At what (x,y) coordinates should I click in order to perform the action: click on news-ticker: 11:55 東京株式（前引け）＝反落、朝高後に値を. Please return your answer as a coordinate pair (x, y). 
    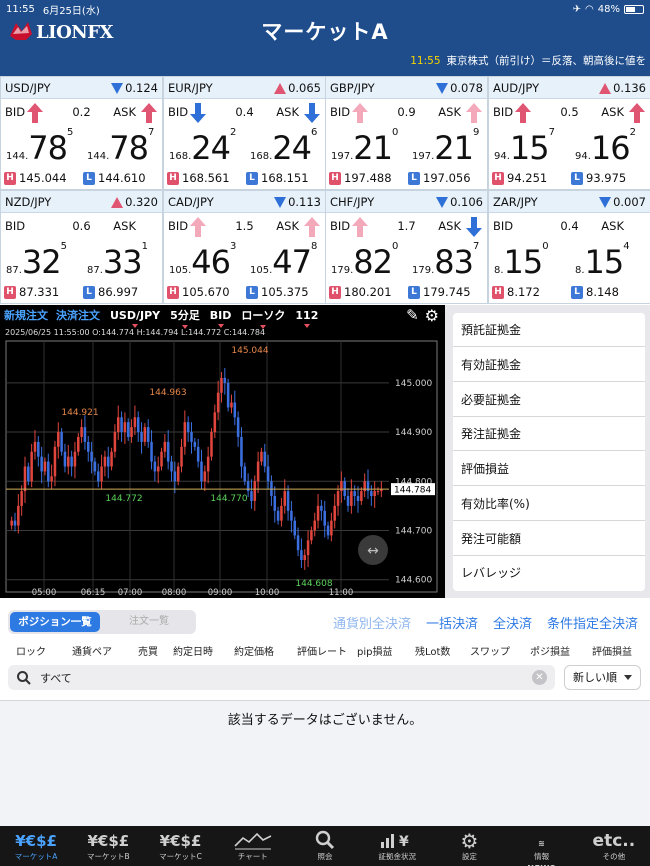
    Looking at the image, I should click on (528, 60).